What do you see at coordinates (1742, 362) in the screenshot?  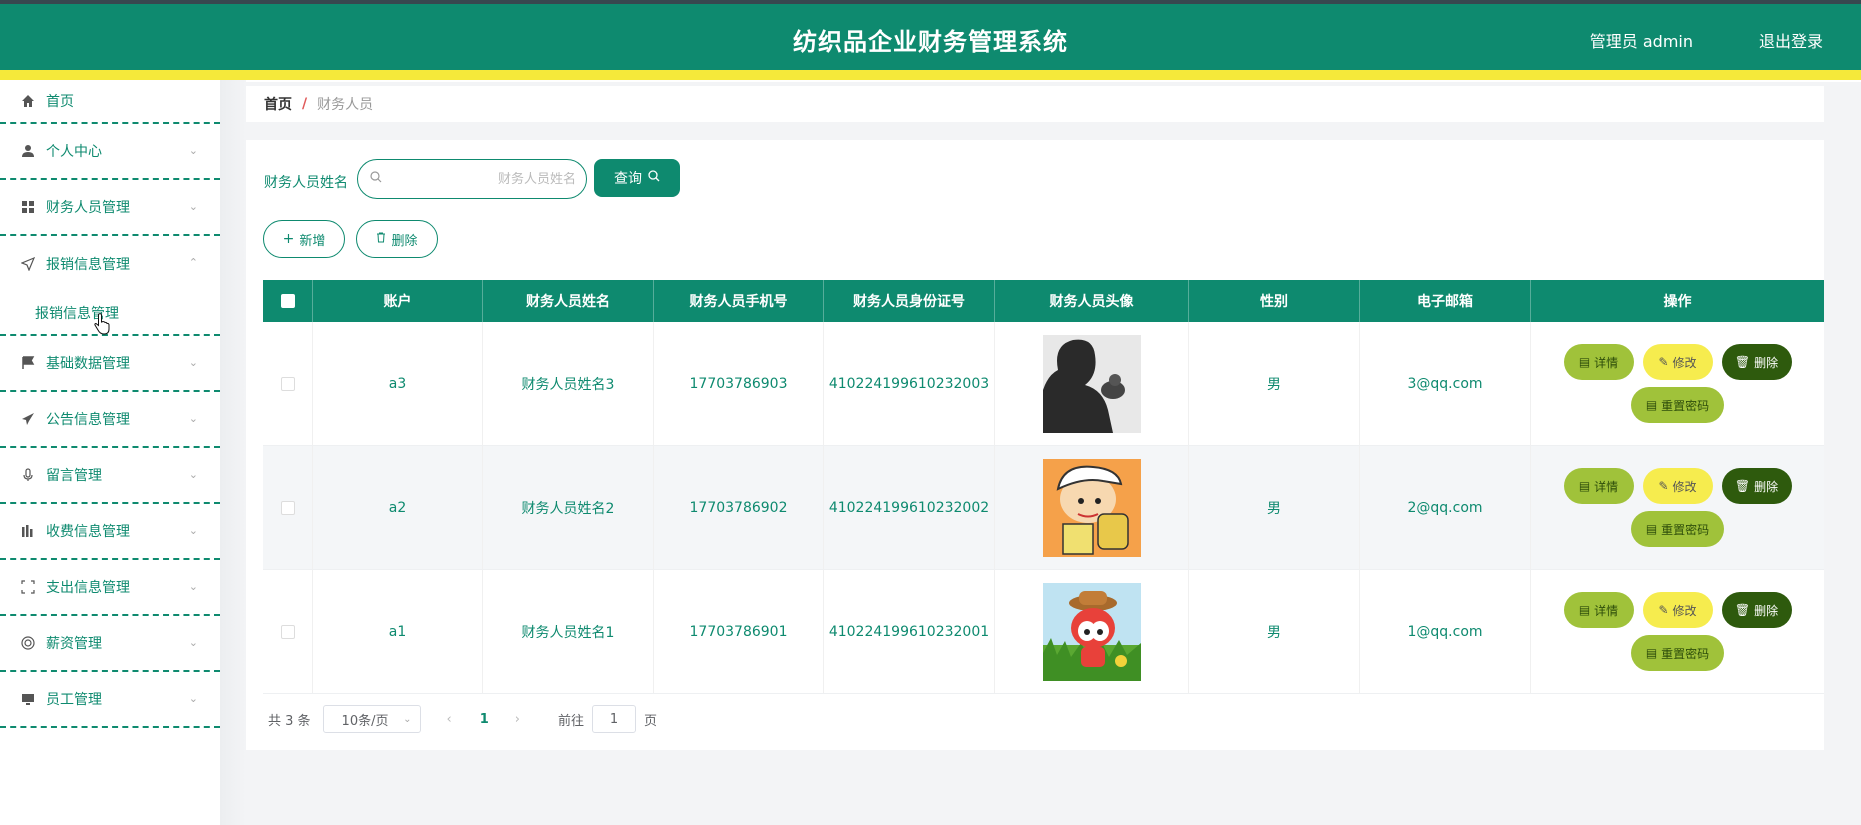 I see `trash-icon: 🗑` at bounding box center [1742, 362].